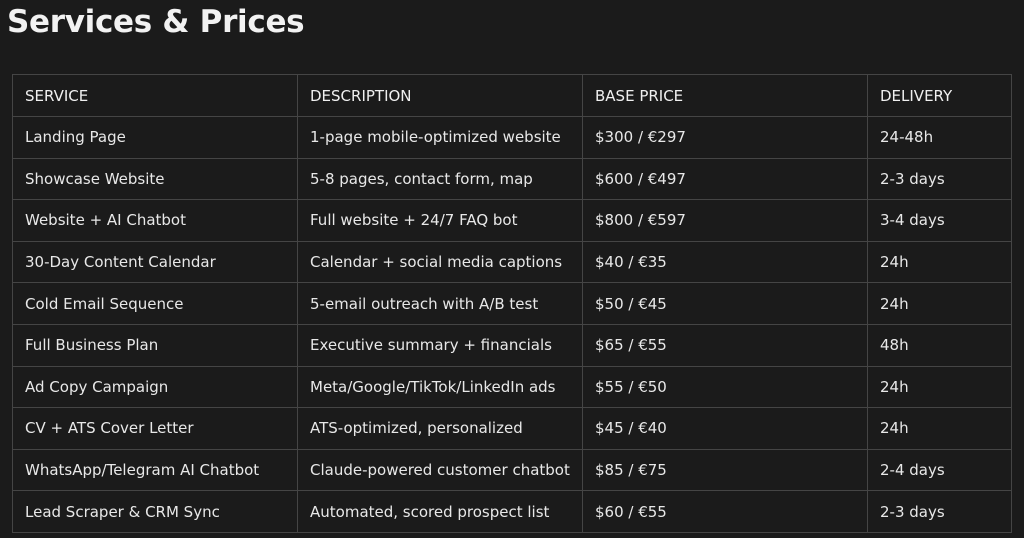  What do you see at coordinates (440, 470) in the screenshot?
I see `cell-description: Claude-powered customer chatbot` at bounding box center [440, 470].